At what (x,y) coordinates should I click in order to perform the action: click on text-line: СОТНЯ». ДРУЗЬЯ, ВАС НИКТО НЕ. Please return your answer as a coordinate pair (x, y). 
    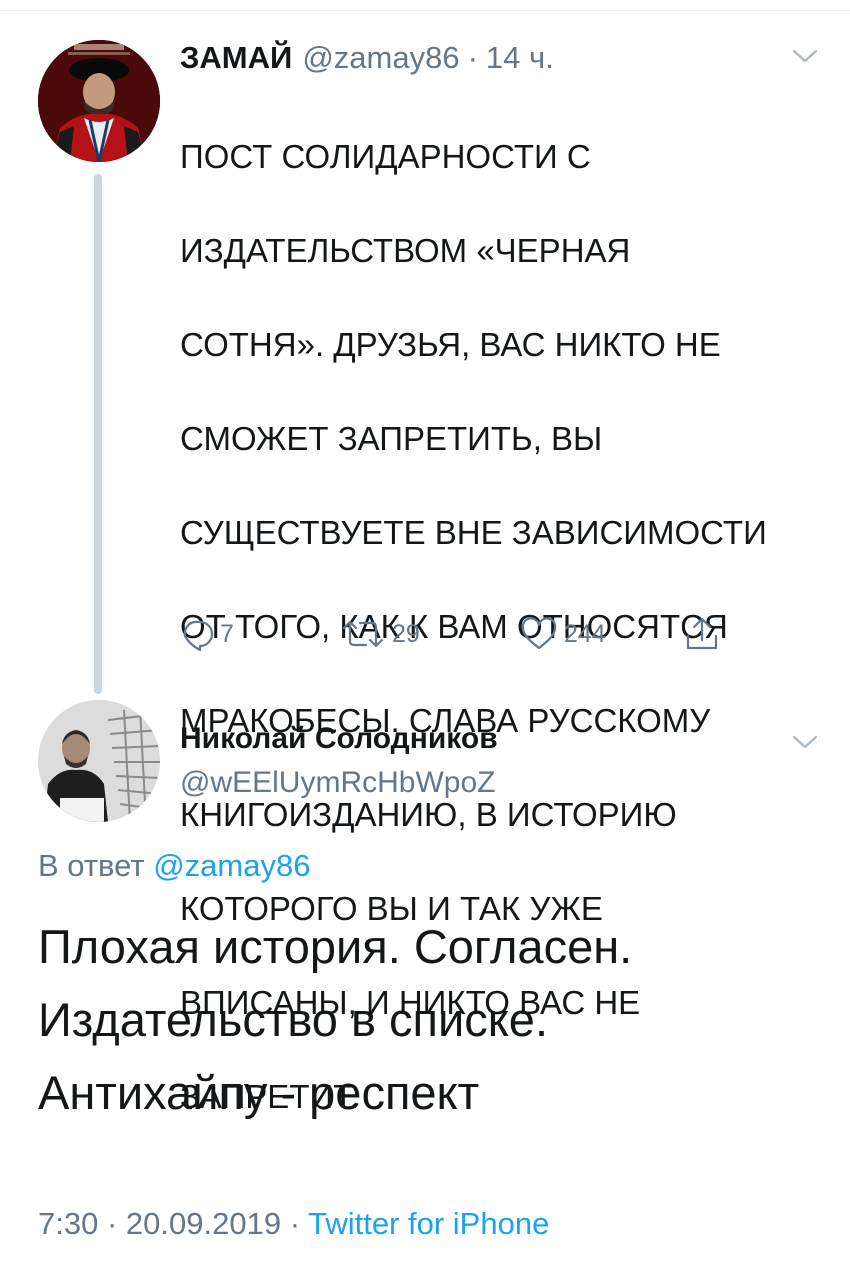
    Looking at the image, I should click on (450, 344).